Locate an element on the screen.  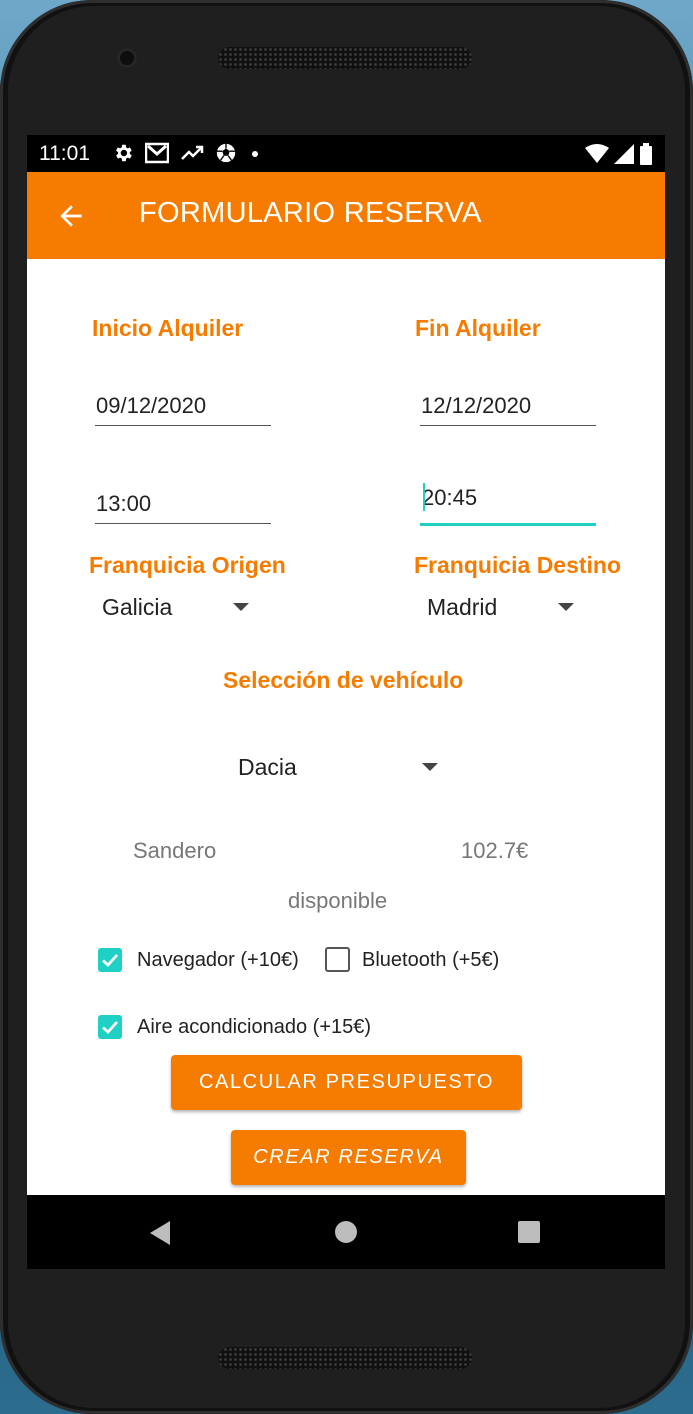
franquicia-destino-value: Madrid is located at coordinates (462, 607).